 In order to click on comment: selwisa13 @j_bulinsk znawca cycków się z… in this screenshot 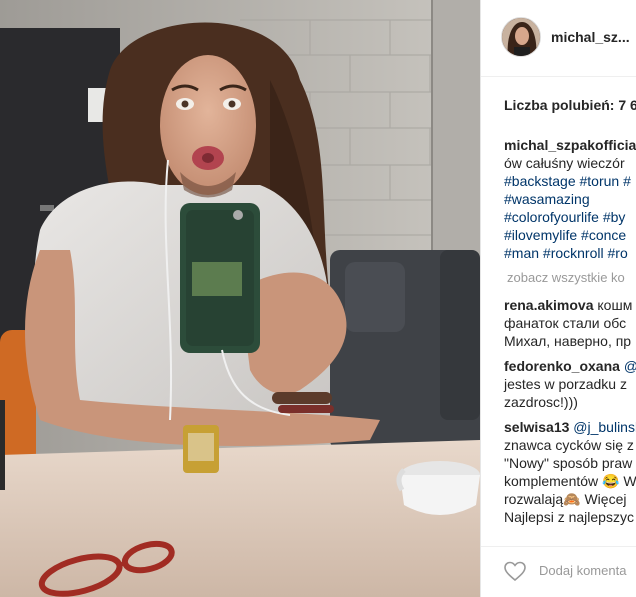, I will do `click(570, 472)`.